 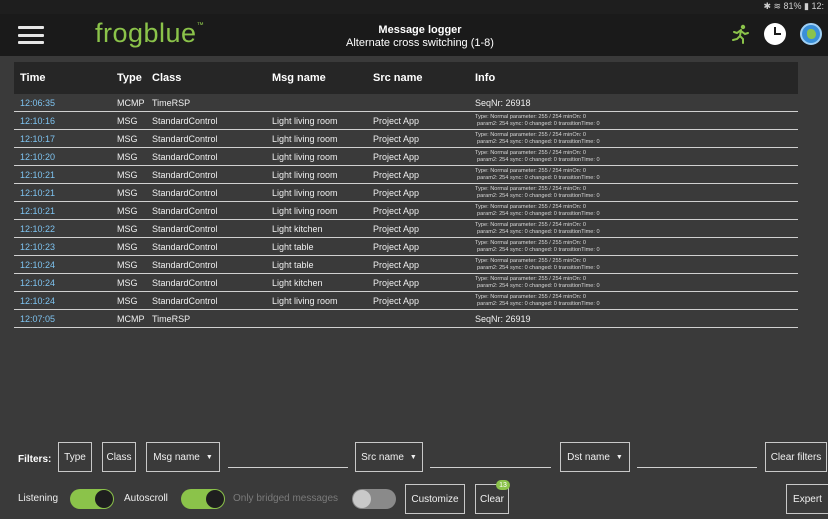 I want to click on customize-button: Customize, so click(x=435, y=499).